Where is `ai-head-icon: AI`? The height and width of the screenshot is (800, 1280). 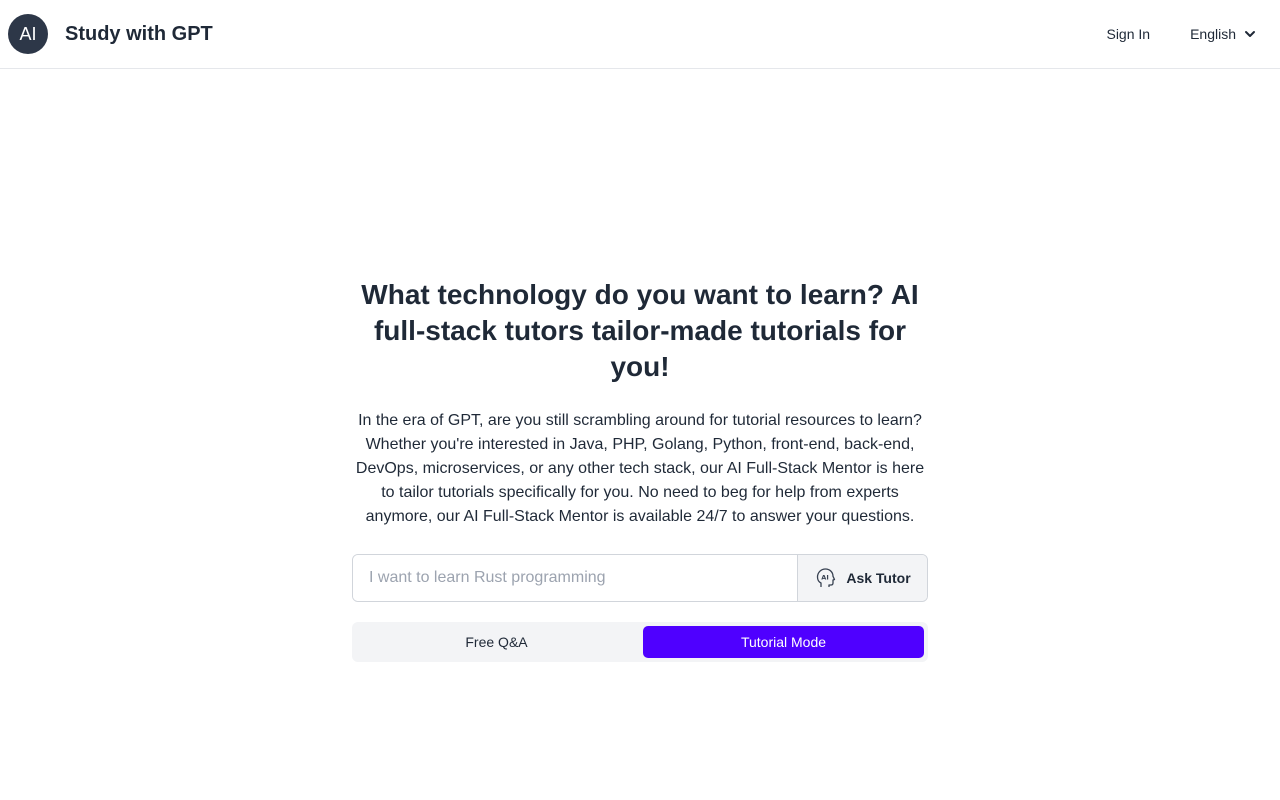
ai-head-icon: AI is located at coordinates (826, 577).